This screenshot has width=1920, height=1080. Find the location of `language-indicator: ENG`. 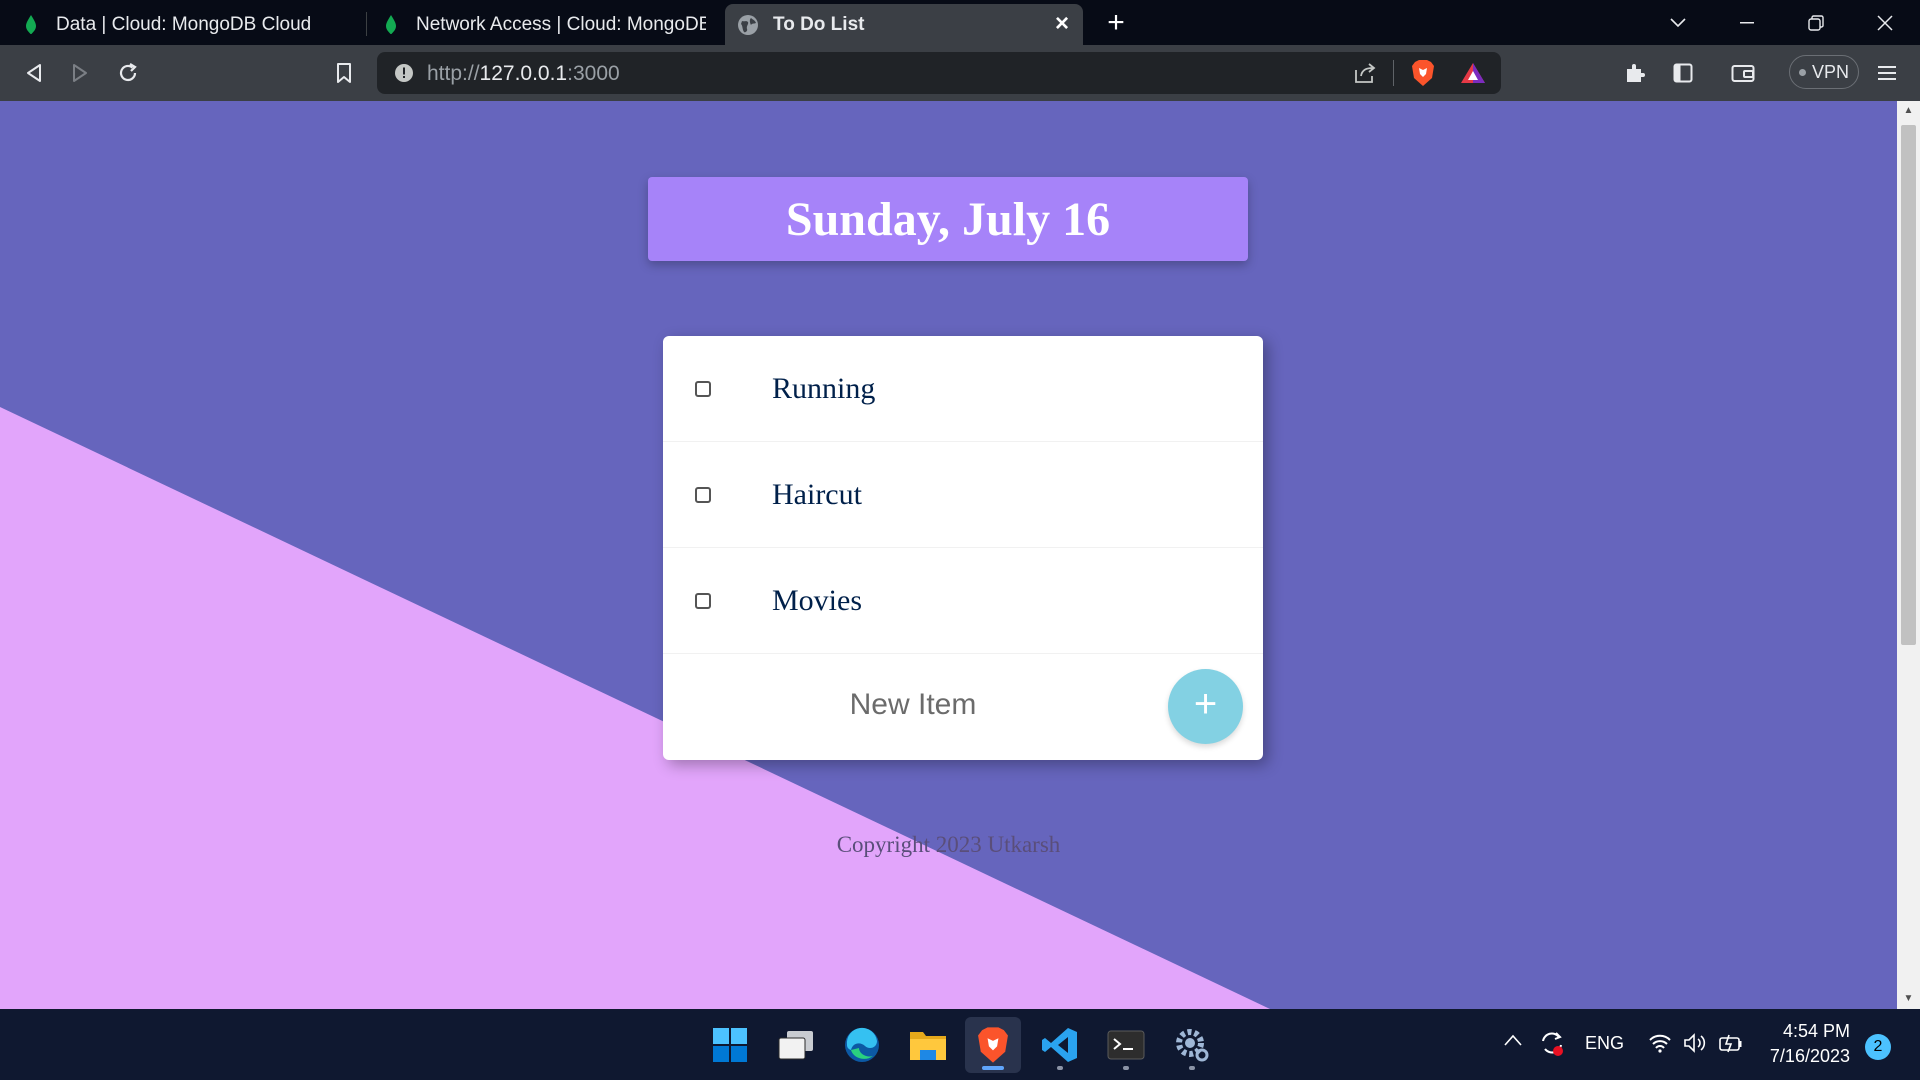

language-indicator: ENG is located at coordinates (1604, 1043).